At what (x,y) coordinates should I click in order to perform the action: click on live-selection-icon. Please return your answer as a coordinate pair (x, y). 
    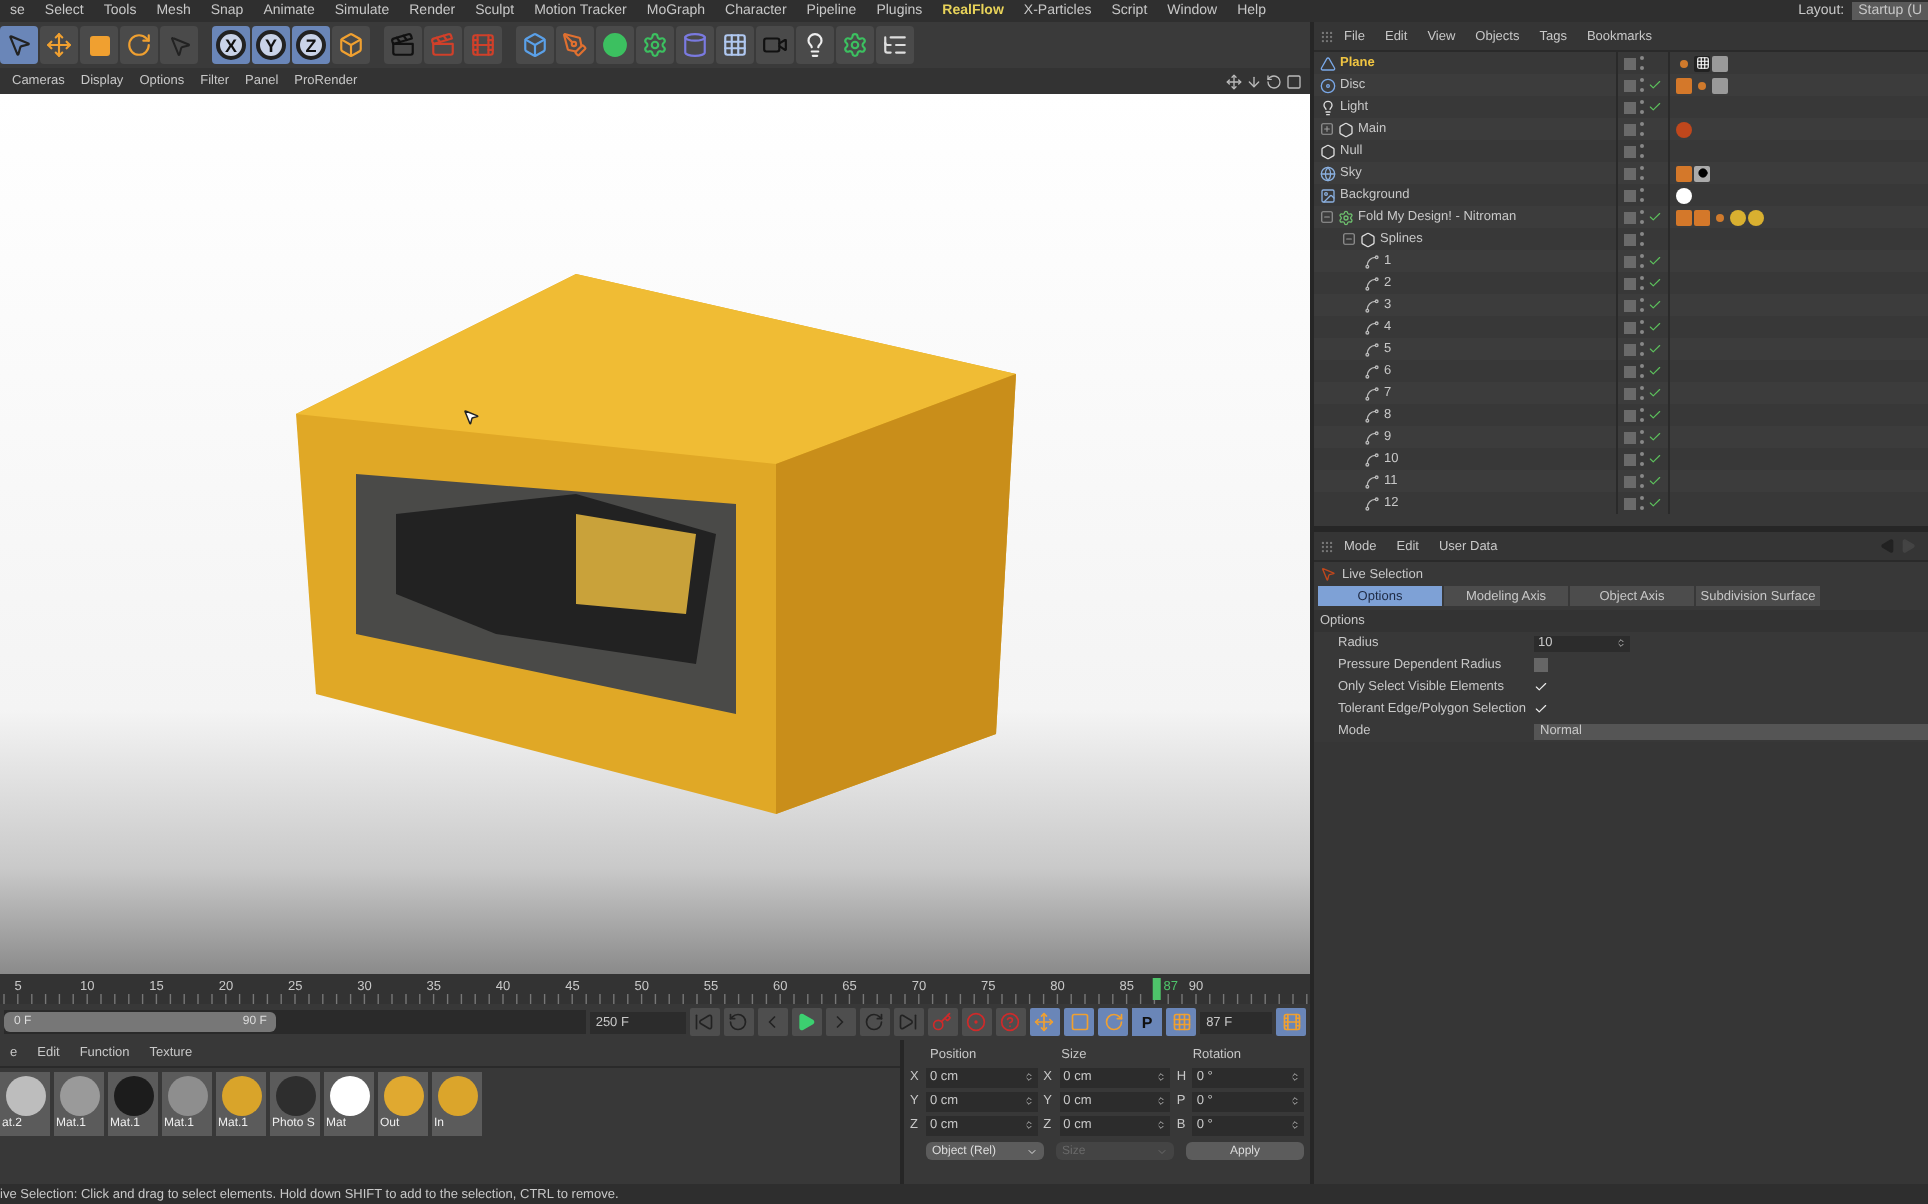
    Looking at the image, I should click on (1328, 574).